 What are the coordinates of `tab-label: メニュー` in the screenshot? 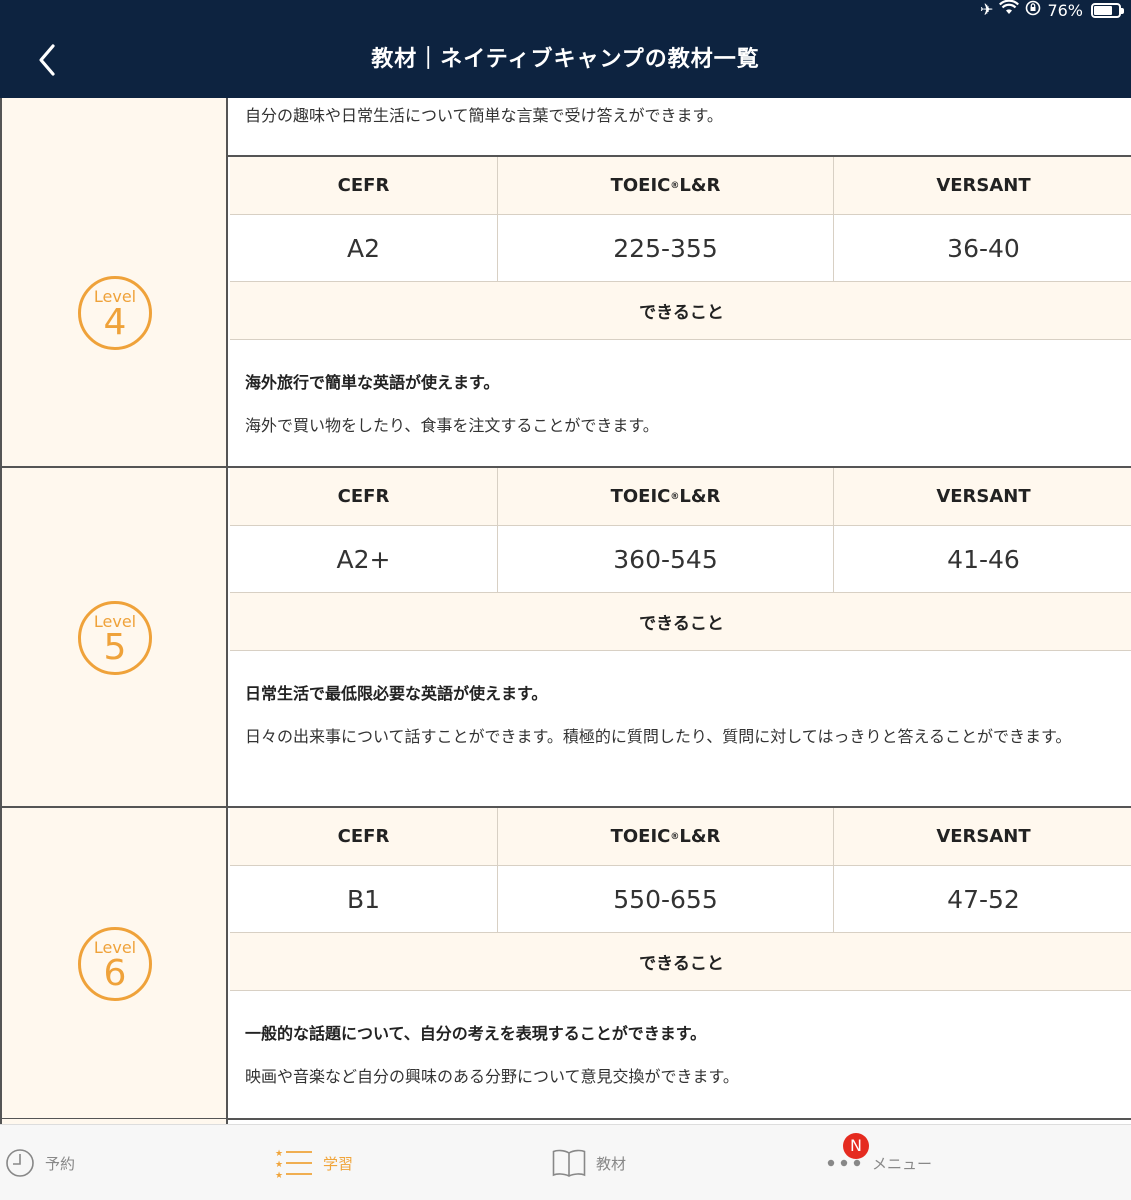 It's located at (902, 1163).